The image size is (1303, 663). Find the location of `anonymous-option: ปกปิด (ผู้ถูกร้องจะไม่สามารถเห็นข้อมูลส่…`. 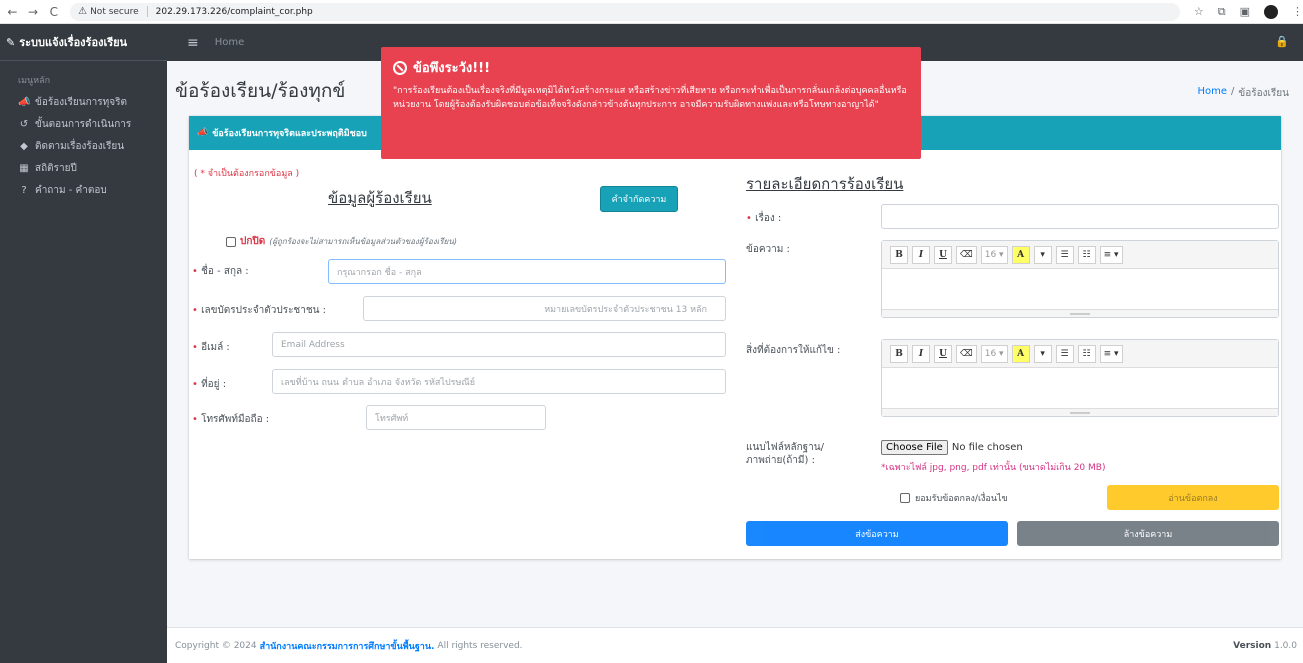

anonymous-option: ปกปิด (ผู้ถูกร้องจะไม่สามารถเห็นข้อมูลส่… is located at coordinates (341, 241).